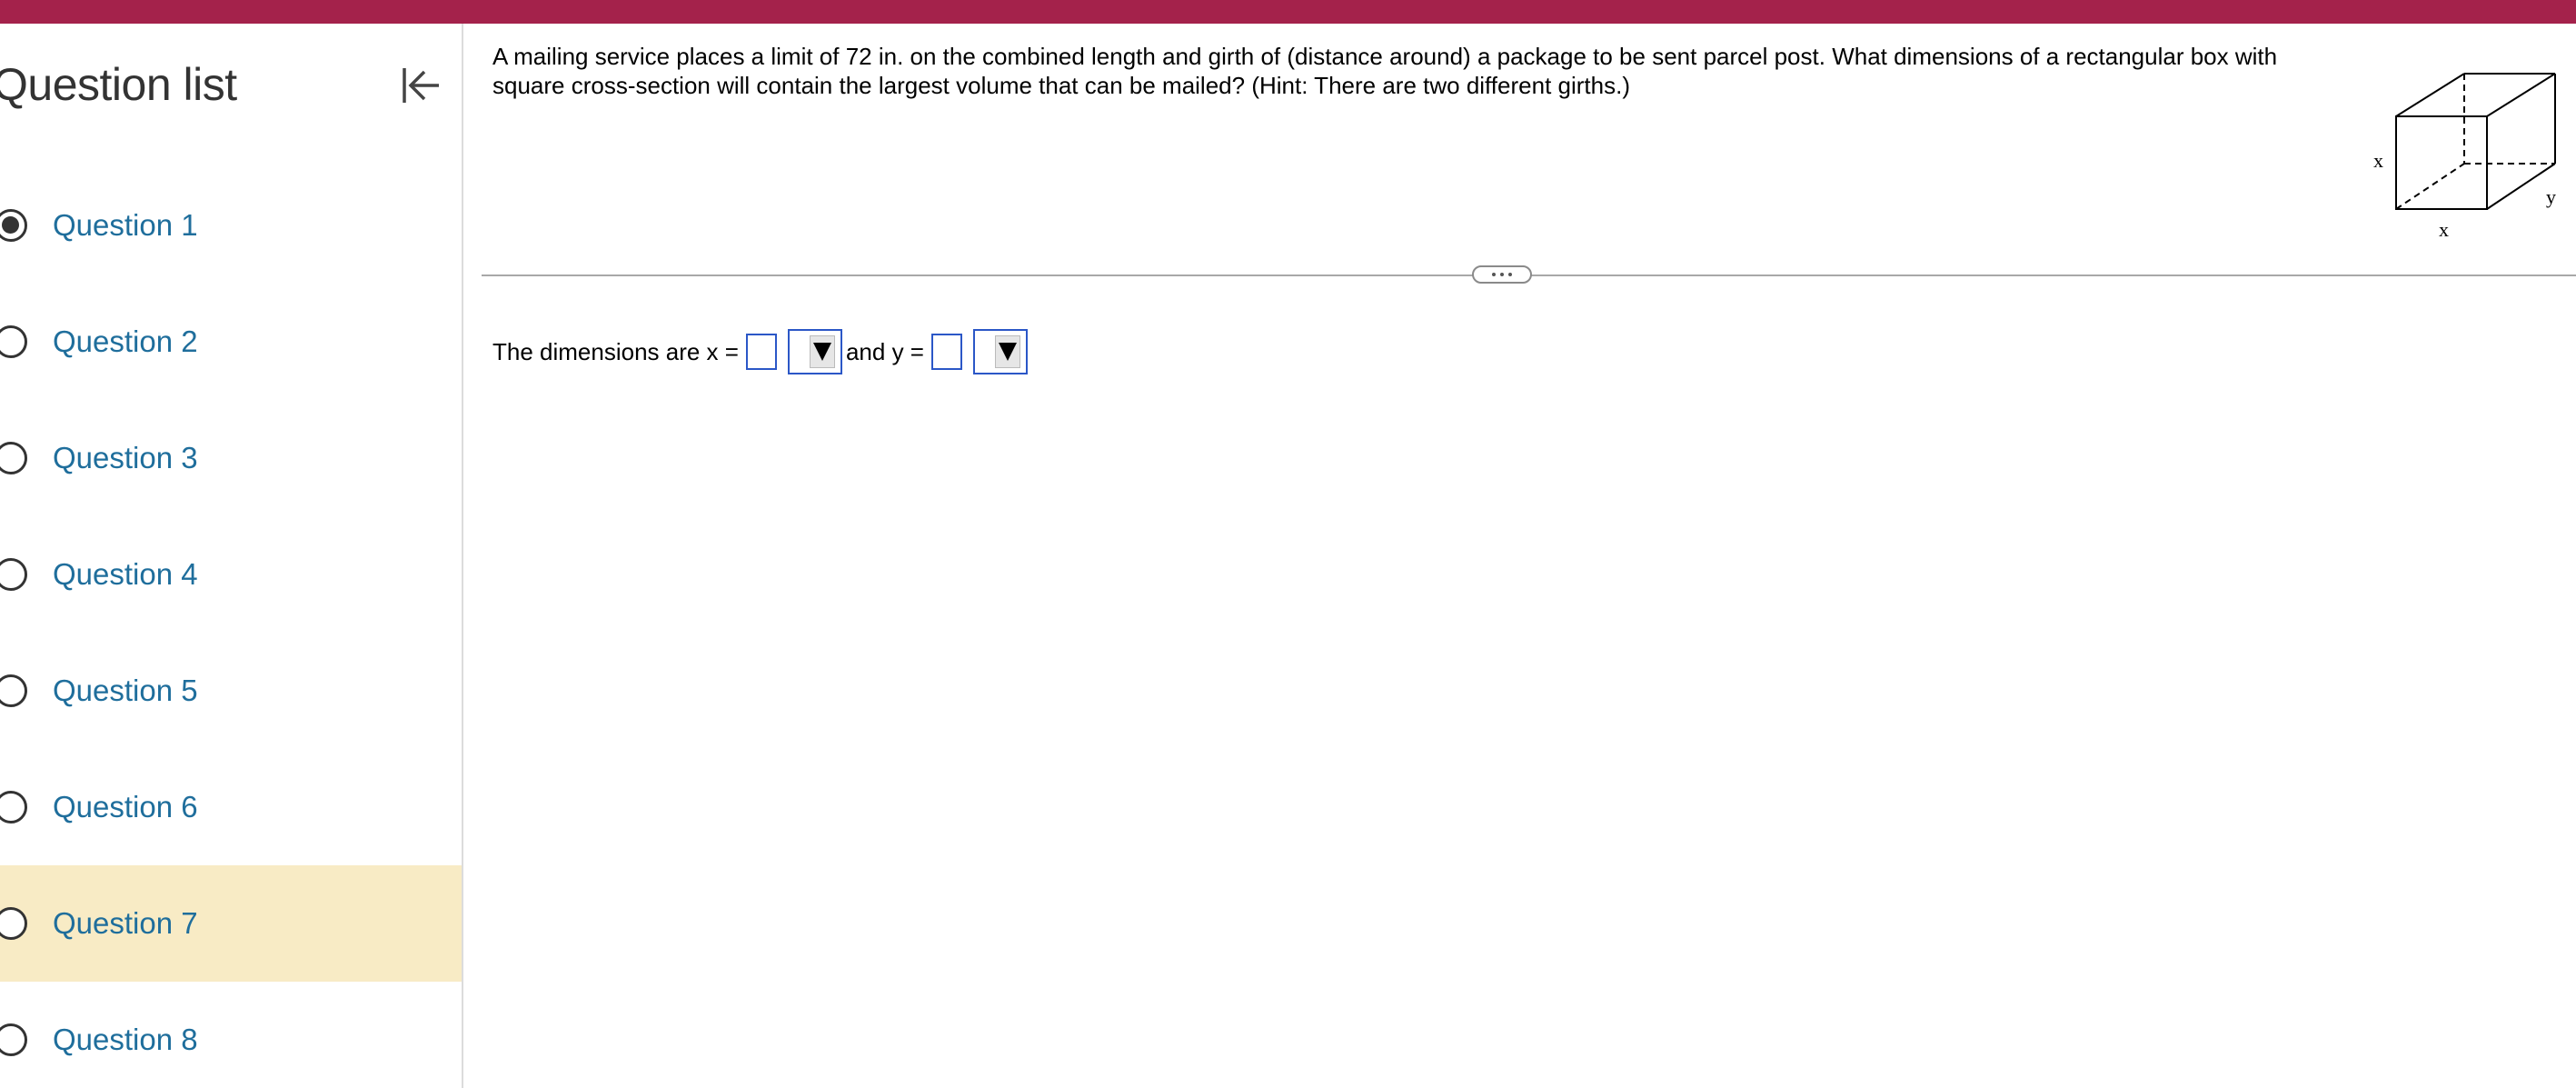 The image size is (2576, 1088). I want to click on question-item-7: Question 7, so click(231, 923).